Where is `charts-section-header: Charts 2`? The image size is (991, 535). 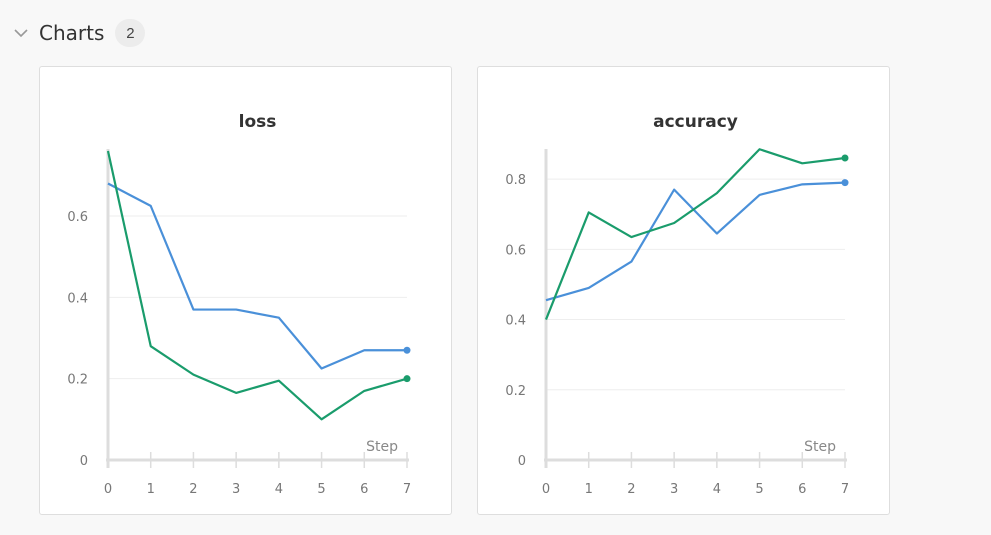
charts-section-header: Charts 2 is located at coordinates (79, 33).